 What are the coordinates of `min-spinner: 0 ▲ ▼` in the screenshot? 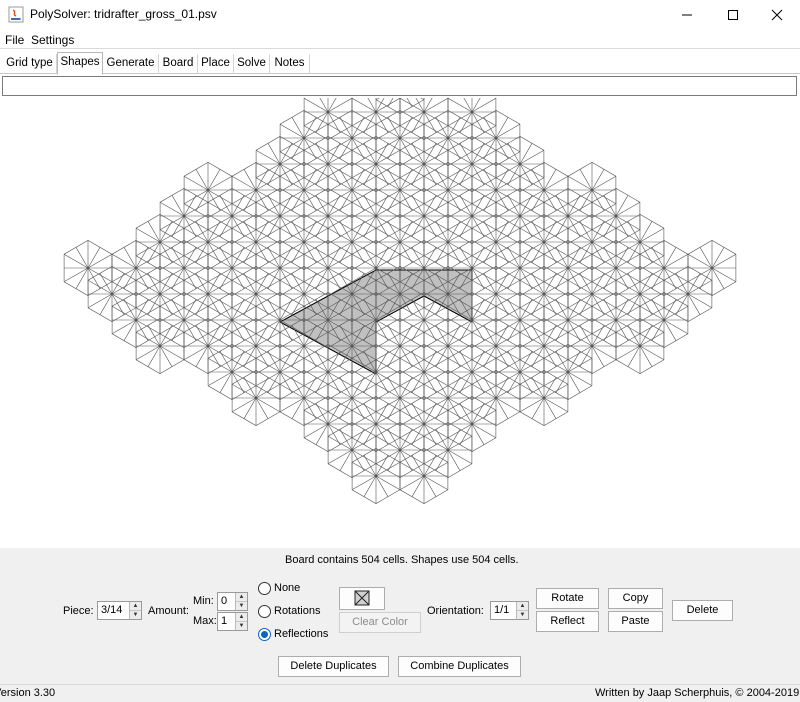 It's located at (232, 601).